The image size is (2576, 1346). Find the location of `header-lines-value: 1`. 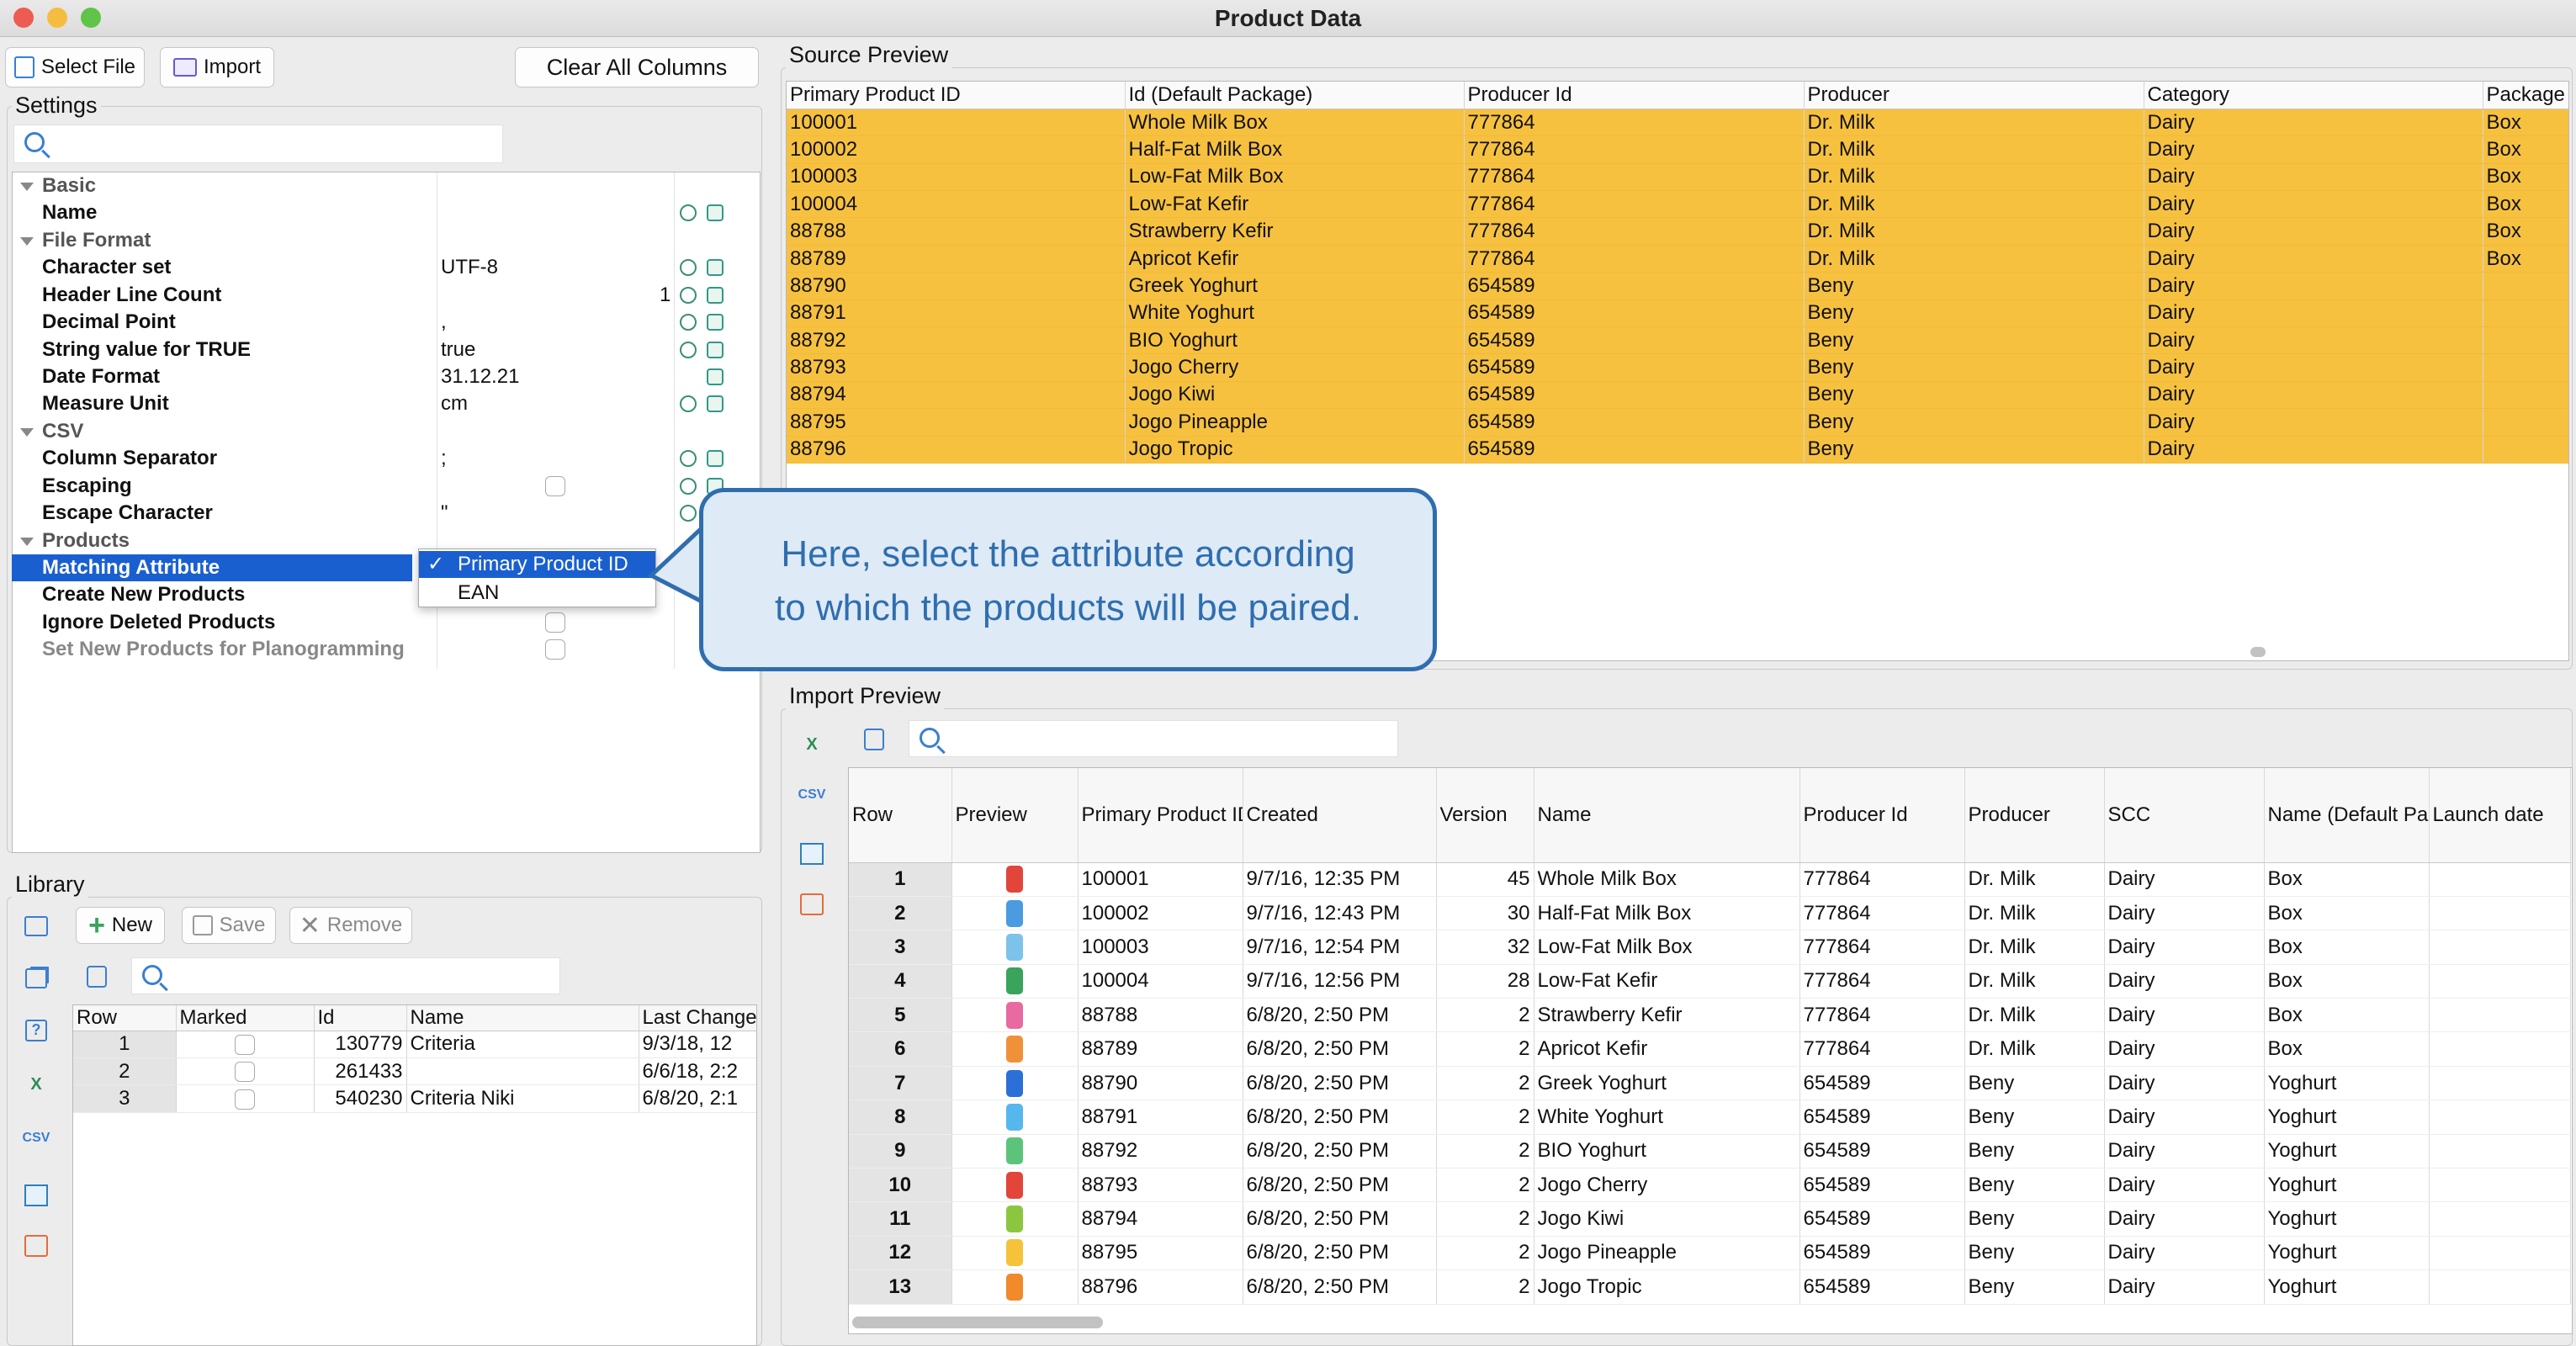

header-lines-value: 1 is located at coordinates (665, 295).